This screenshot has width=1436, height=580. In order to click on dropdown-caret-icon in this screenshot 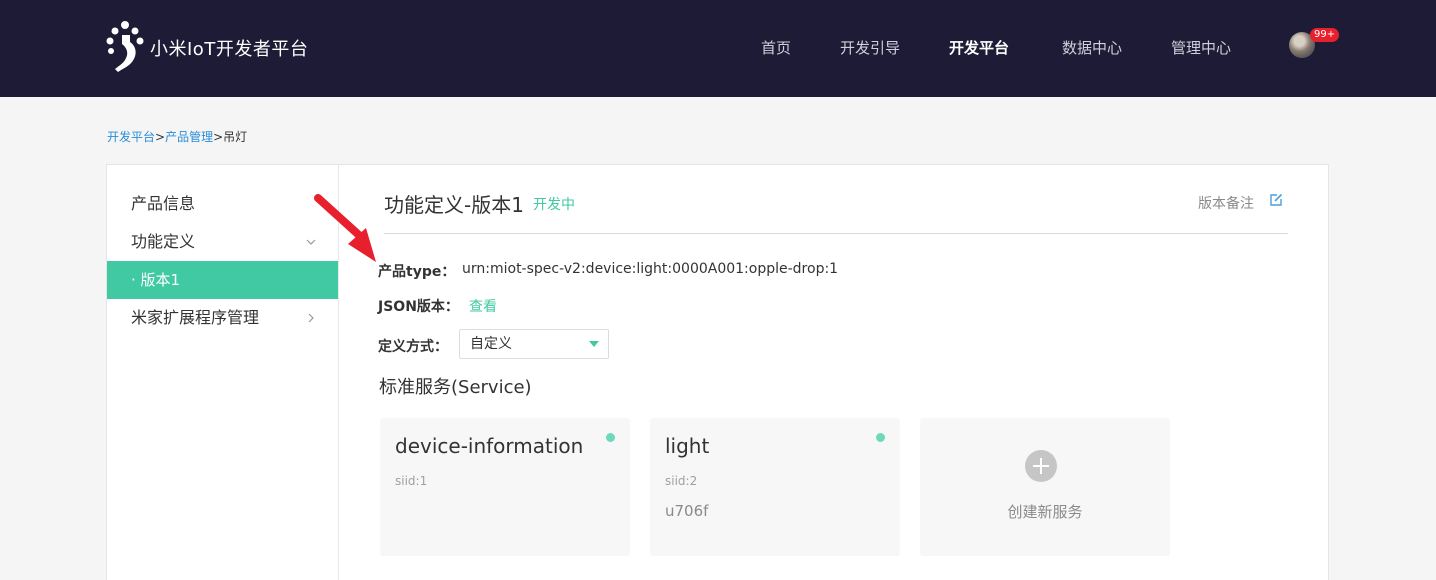, I will do `click(594, 344)`.